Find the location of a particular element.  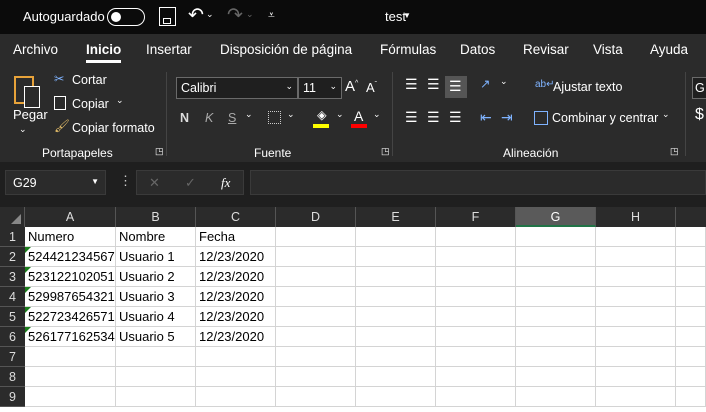

fill-dropdown-icon: ⌄ is located at coordinates (340, 114).